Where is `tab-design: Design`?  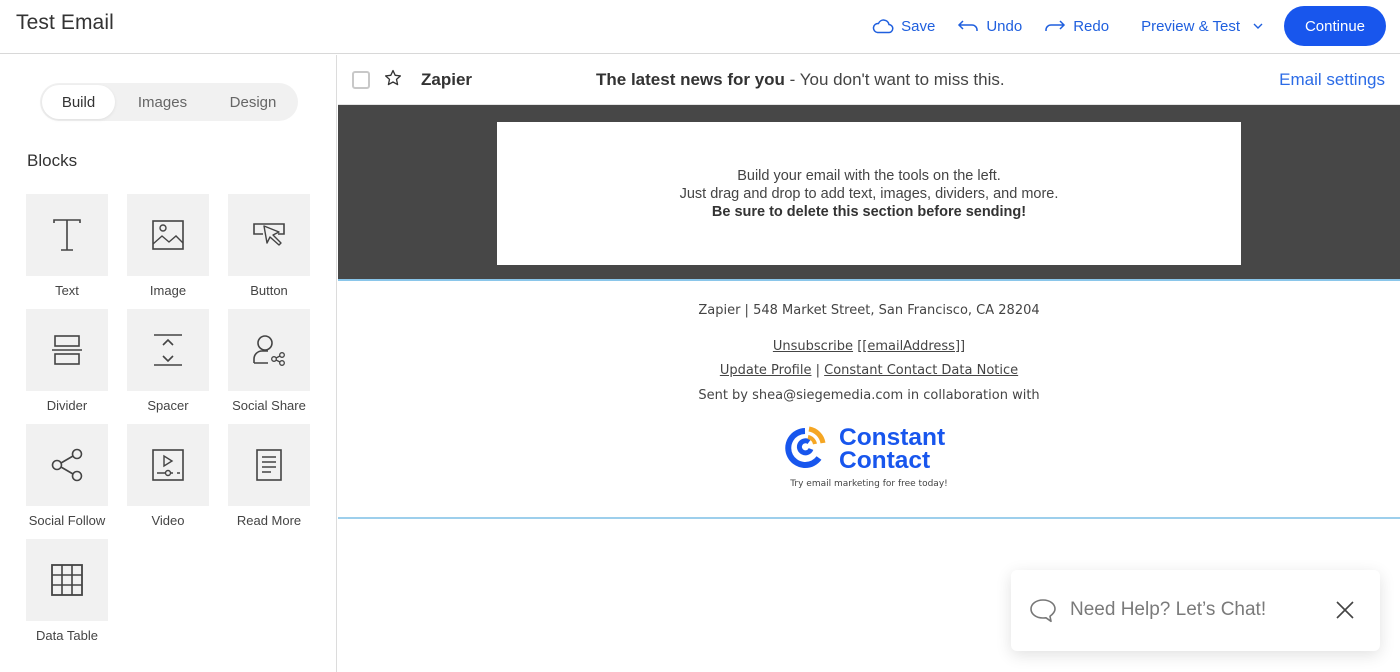 tab-design: Design is located at coordinates (253, 102).